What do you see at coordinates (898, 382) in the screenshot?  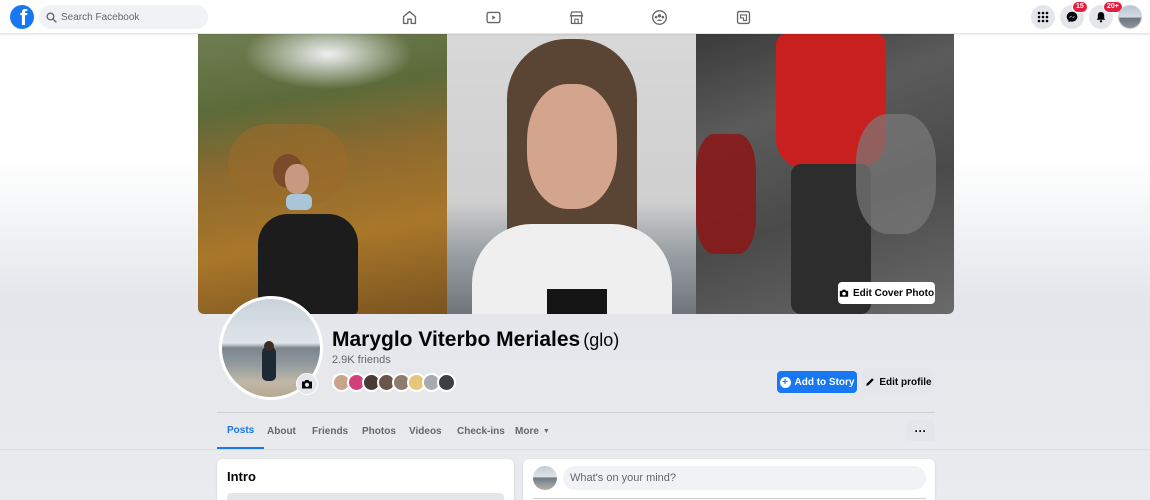 I see `edit-profile-button: Edit profile` at bounding box center [898, 382].